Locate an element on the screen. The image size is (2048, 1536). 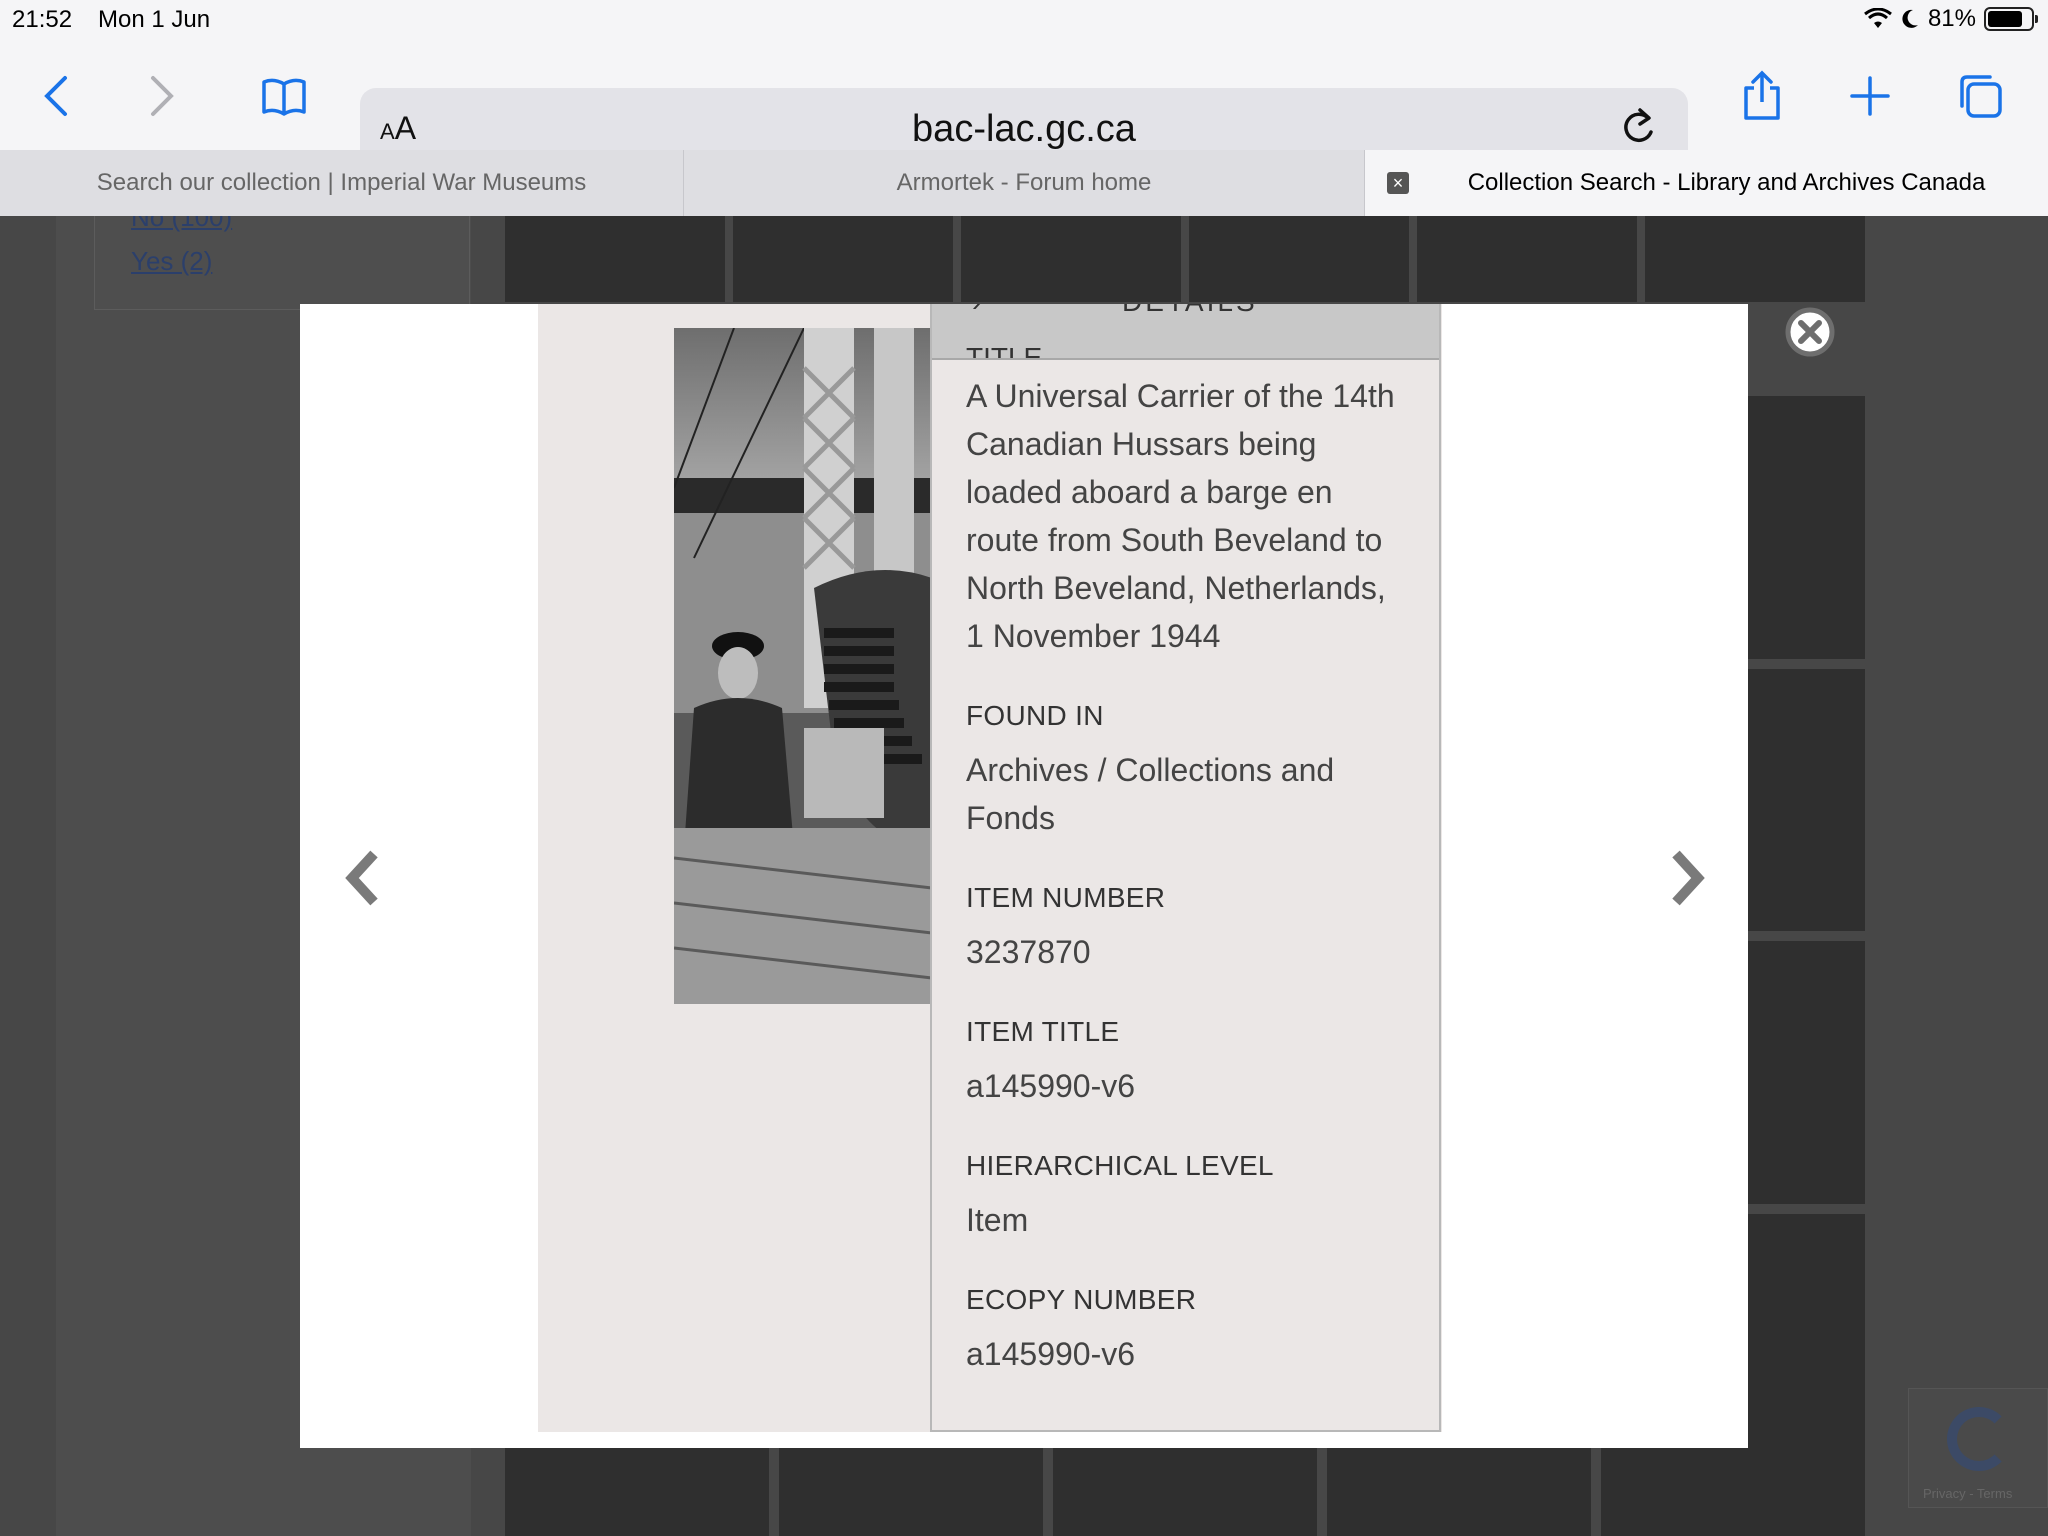
details-heading: DETAILS is located at coordinates (1190, 311).